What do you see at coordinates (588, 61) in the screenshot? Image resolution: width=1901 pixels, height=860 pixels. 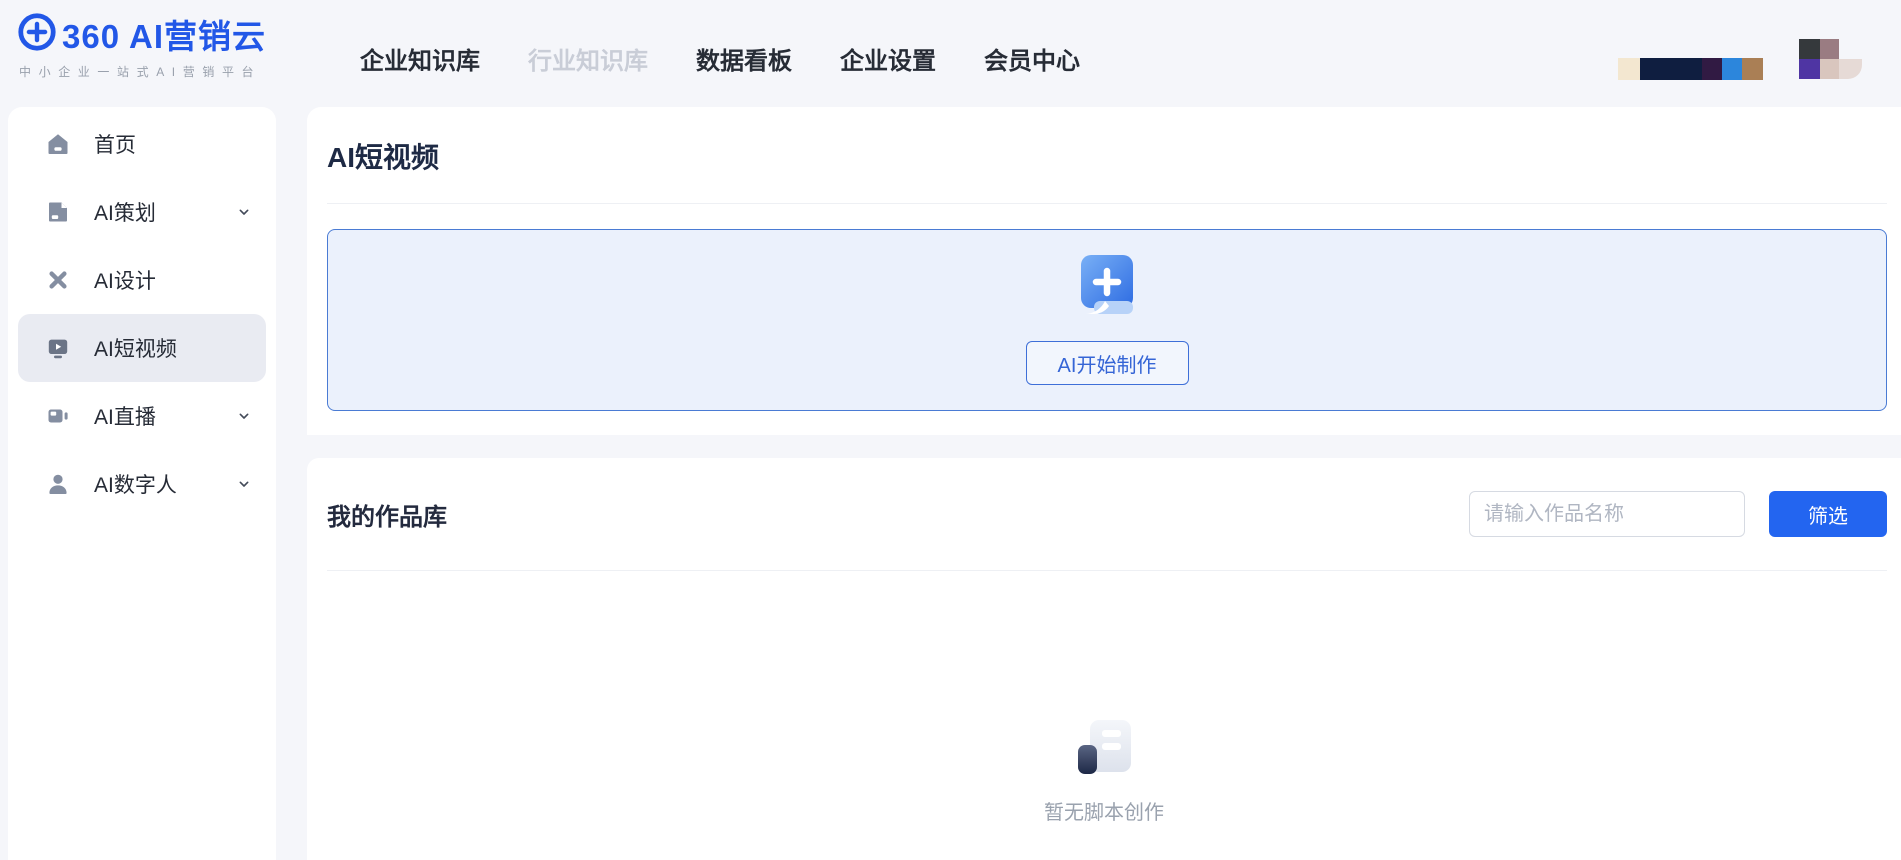 I see `nav-item-industry-knowledge-base: 行业知识库` at bounding box center [588, 61].